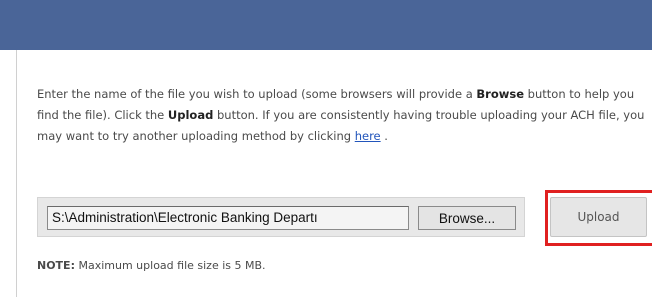 The width and height of the screenshot is (652, 297). What do you see at coordinates (190, 115) in the screenshot?
I see `upload-keyword: Upload` at bounding box center [190, 115].